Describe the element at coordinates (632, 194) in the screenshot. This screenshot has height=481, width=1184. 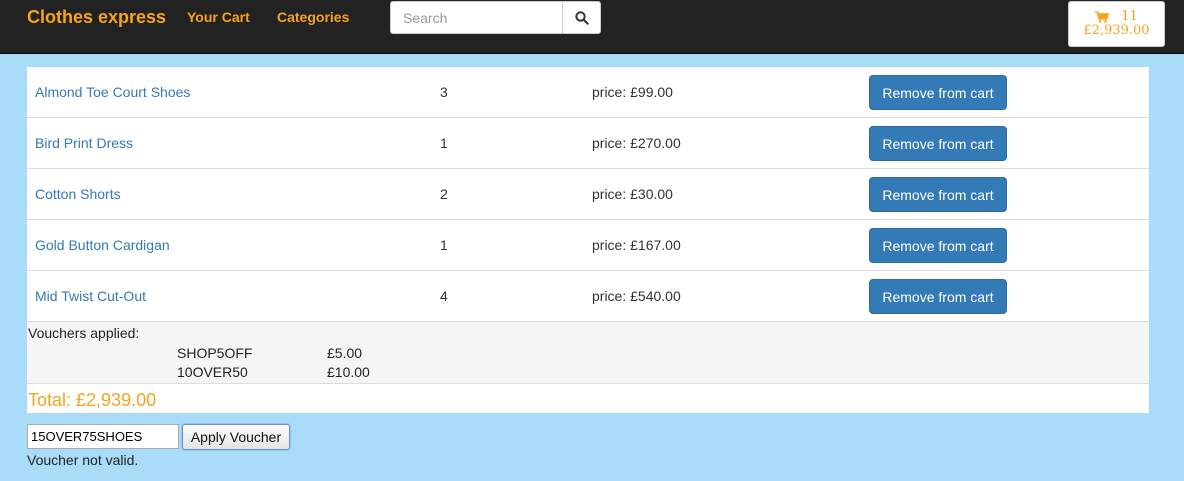
I see `price: price: £30.00` at that location.